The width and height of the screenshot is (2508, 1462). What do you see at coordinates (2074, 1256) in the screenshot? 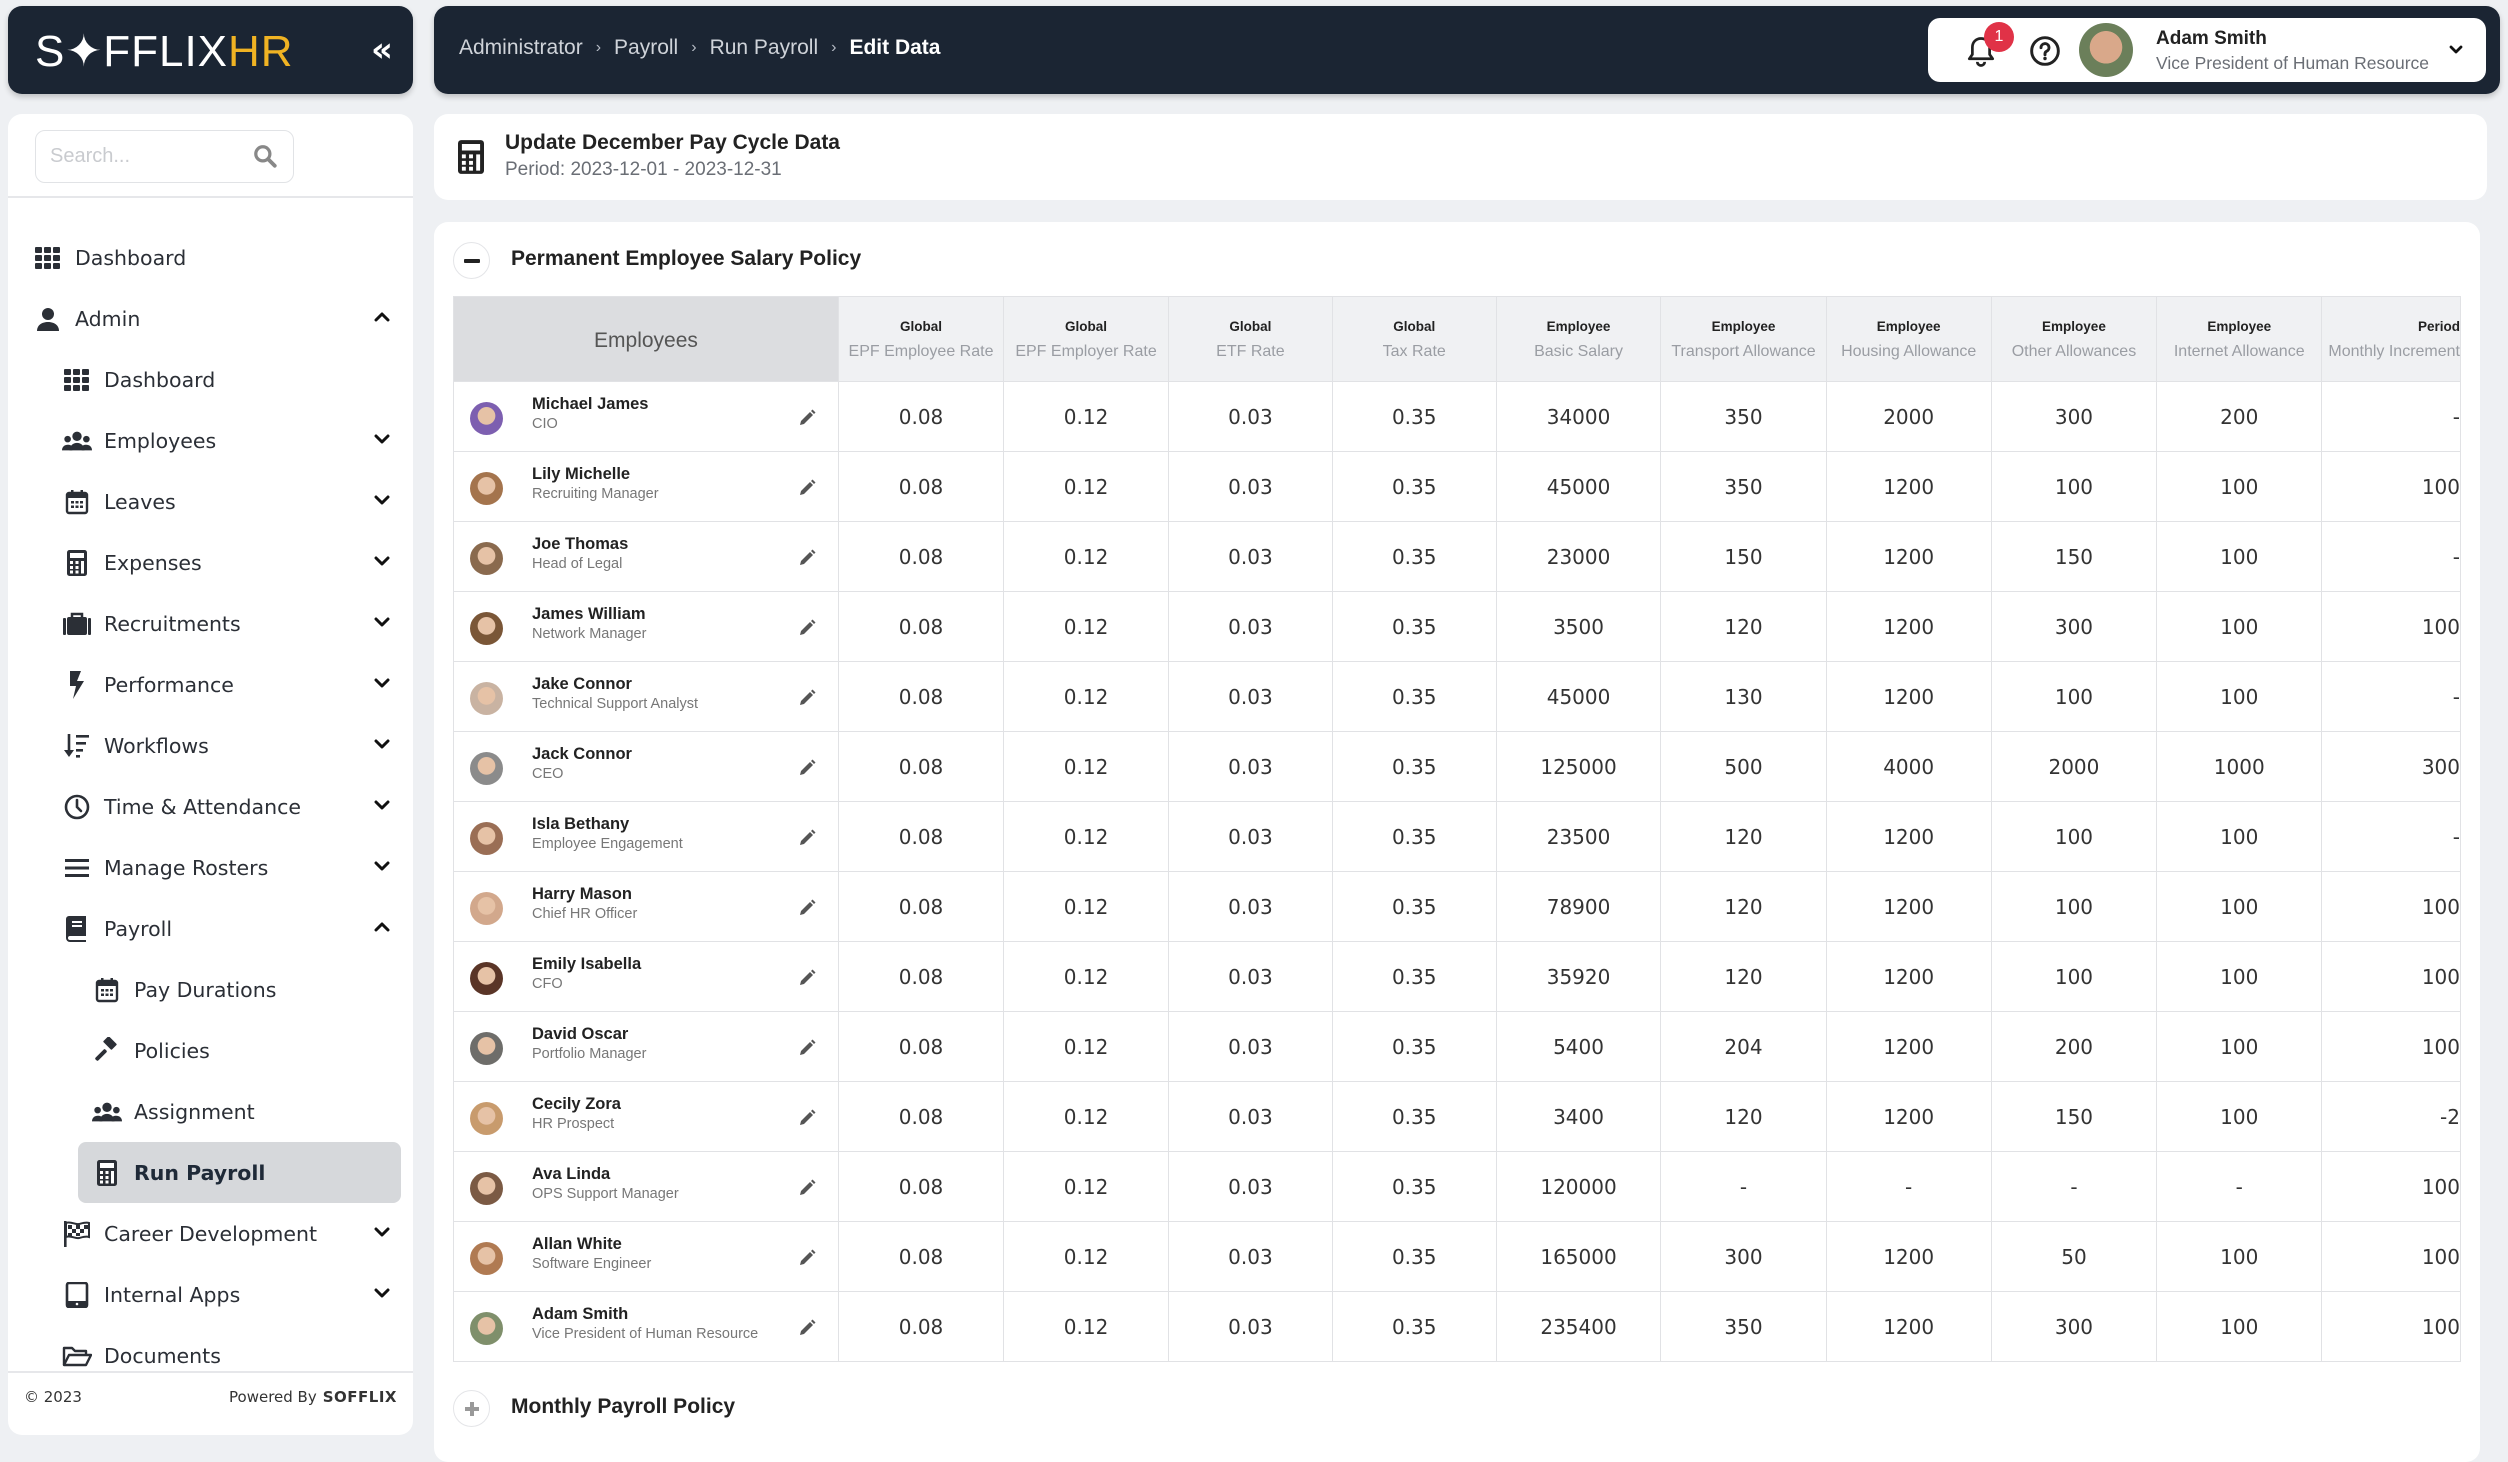
I see `value-cell: 50` at bounding box center [2074, 1256].